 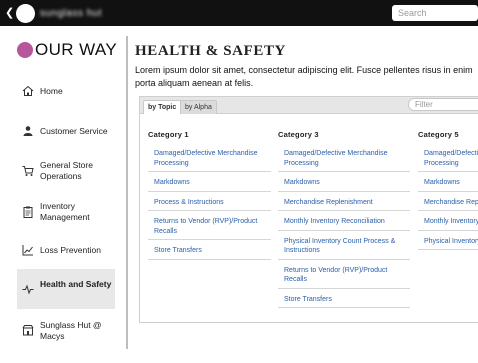 What do you see at coordinates (25, 50) in the screenshot?
I see `logo-dot-icon` at bounding box center [25, 50].